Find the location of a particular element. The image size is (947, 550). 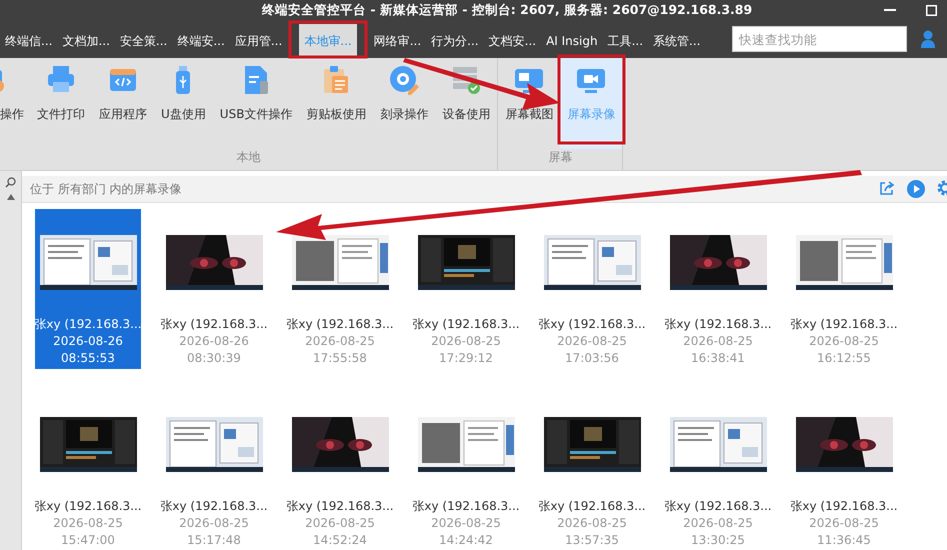

time-label: 13:30:25 is located at coordinates (718, 540).